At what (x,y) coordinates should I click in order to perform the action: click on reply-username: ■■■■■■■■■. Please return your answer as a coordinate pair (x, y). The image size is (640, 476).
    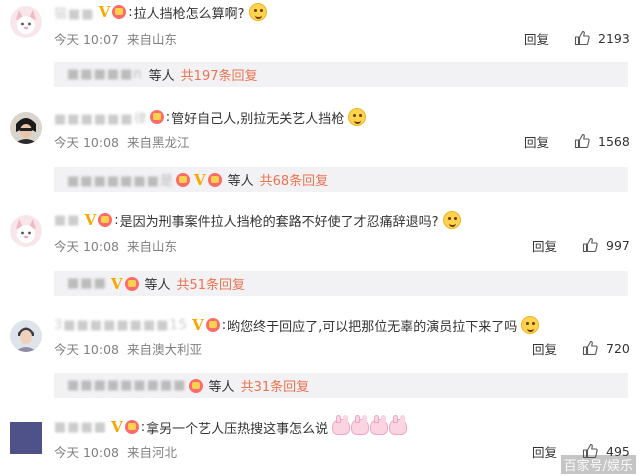
    Looking at the image, I should click on (127, 385).